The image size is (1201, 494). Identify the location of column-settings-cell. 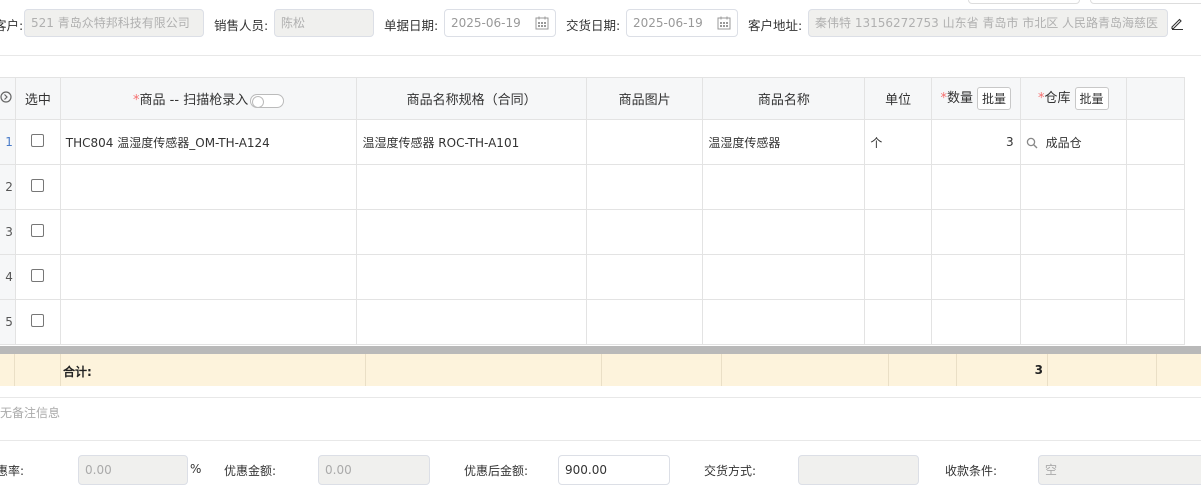
(8, 98).